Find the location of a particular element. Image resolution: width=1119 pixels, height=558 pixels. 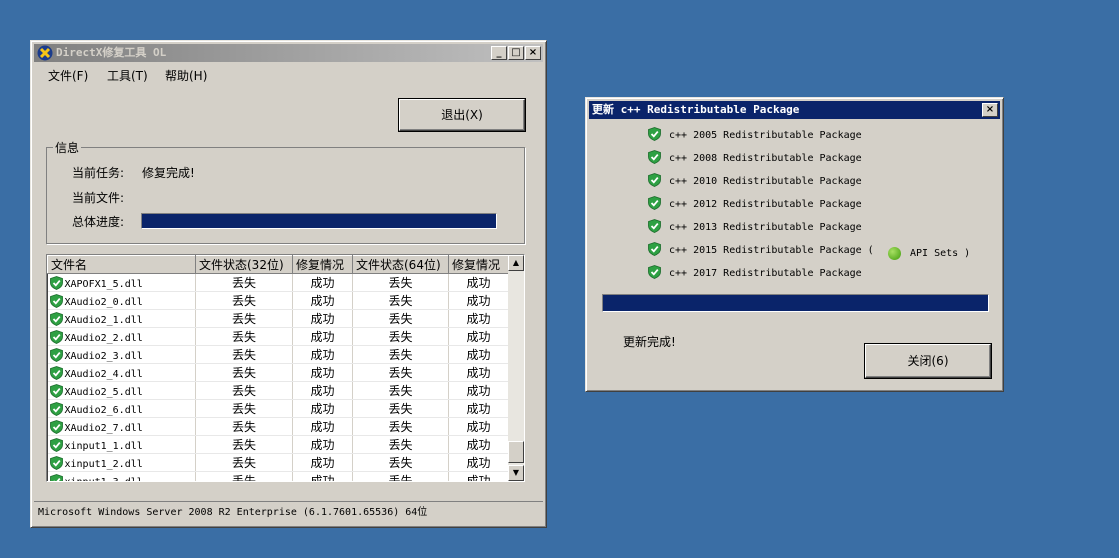

cell-filename: XAudio2_6.dll is located at coordinates (121, 408).